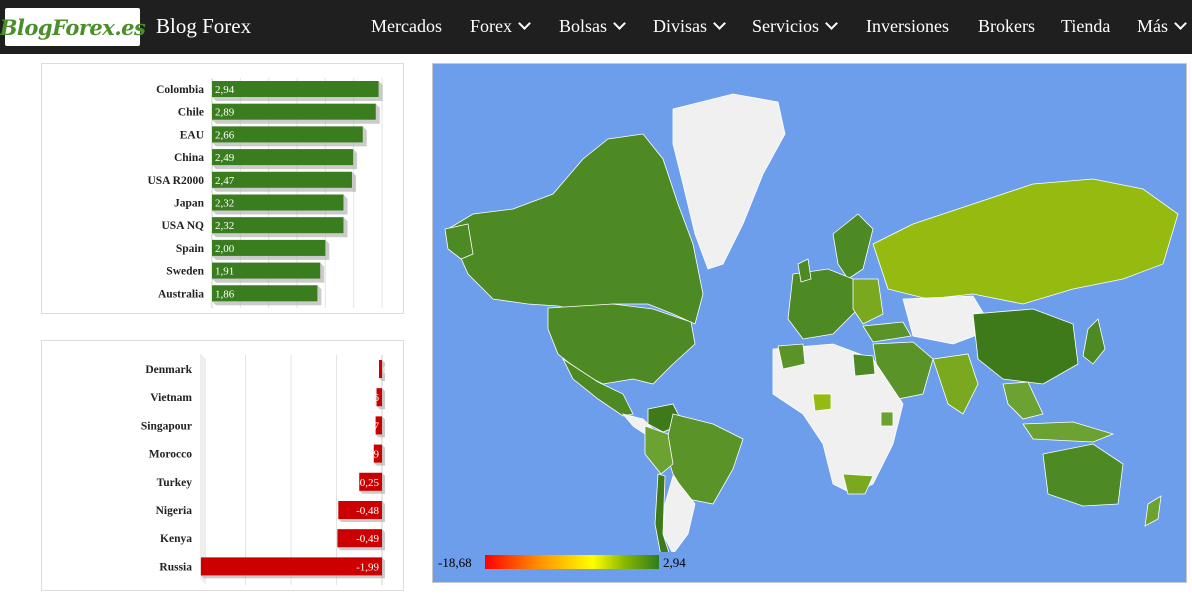 This screenshot has height=595, width=1192. I want to click on nav-item-label: Mercados, so click(406, 26).